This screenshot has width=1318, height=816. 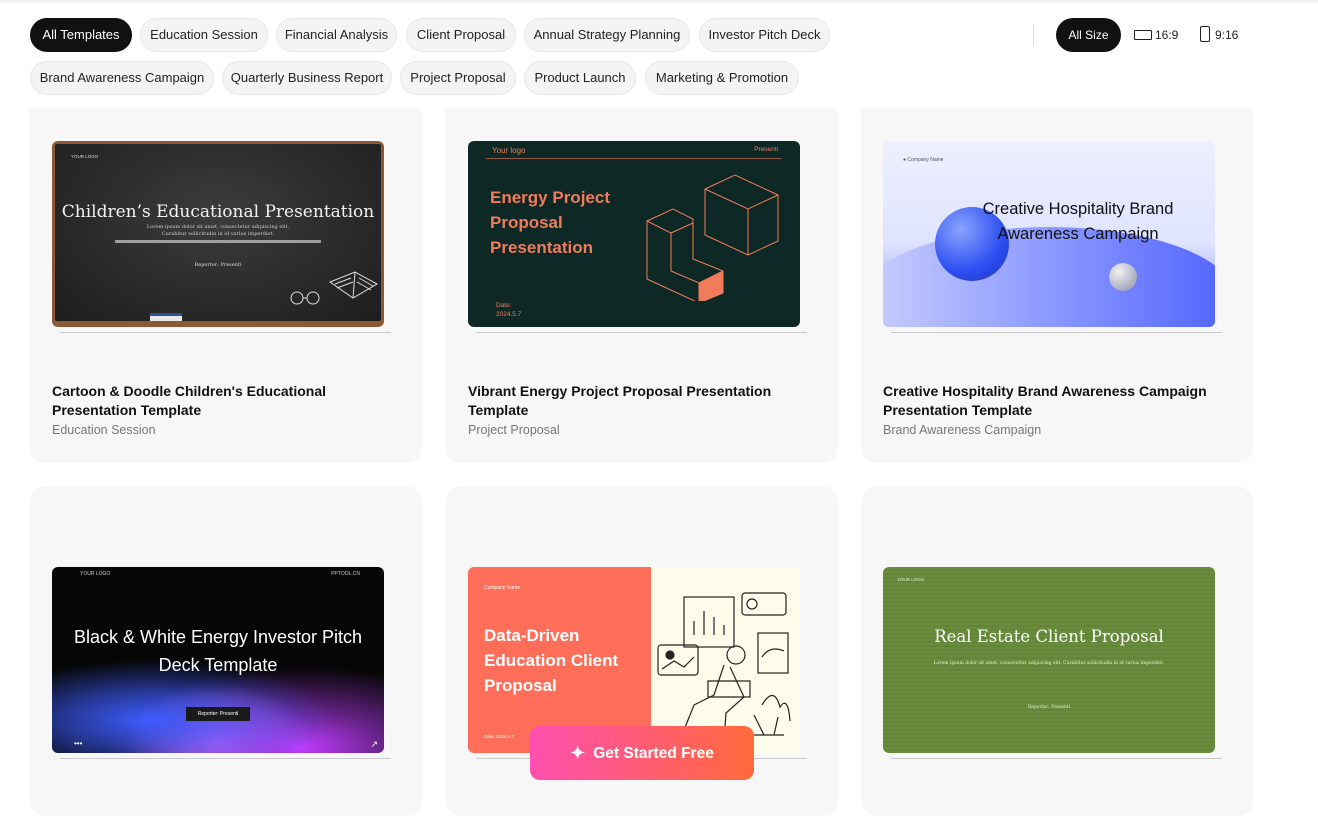 What do you see at coordinates (1123, 277) in the screenshot?
I see `grey-sphere` at bounding box center [1123, 277].